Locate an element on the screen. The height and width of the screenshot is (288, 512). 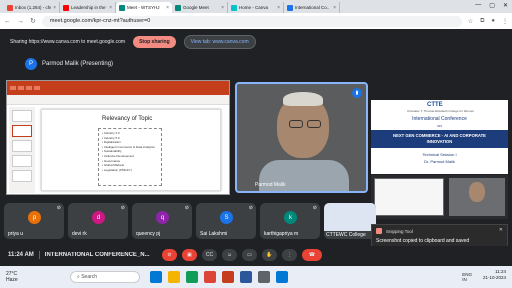
minimize-icon: — is located at coordinates (478, 5).